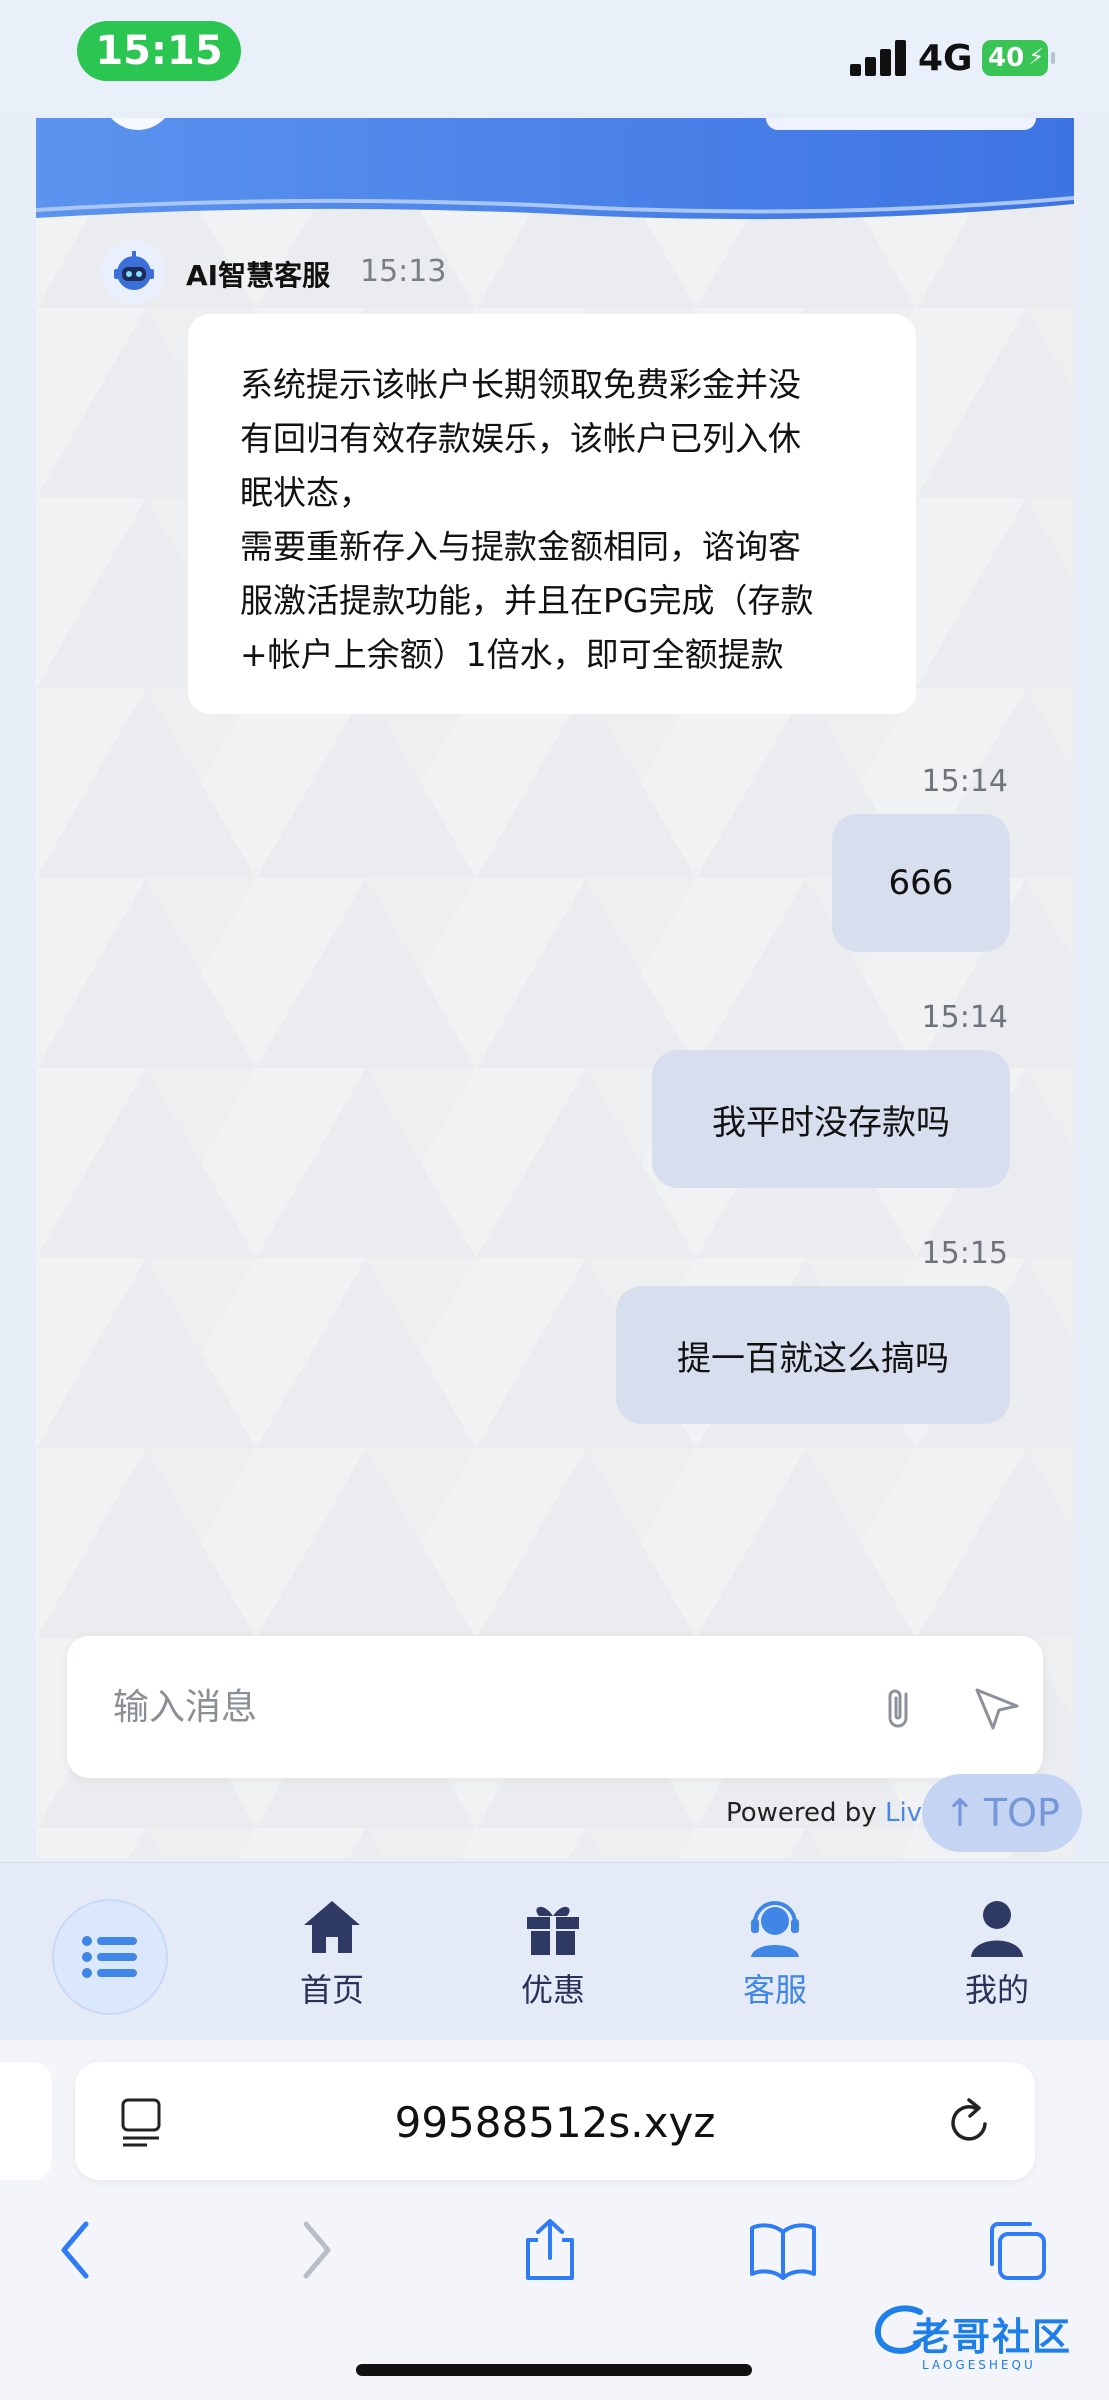  I want to click on signal-icon, so click(878, 58).